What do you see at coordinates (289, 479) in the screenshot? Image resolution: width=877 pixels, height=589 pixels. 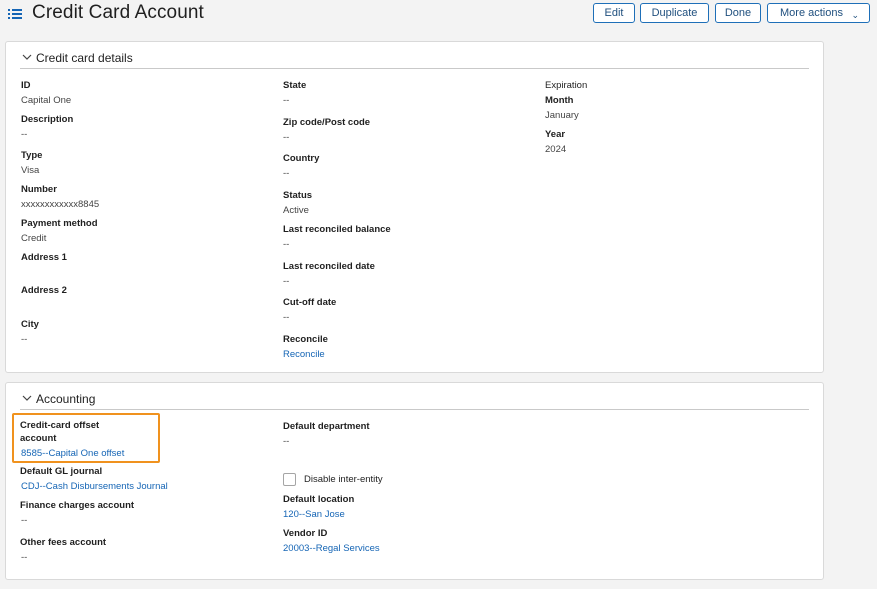 I see `disable-inter-entity-checkbox` at bounding box center [289, 479].